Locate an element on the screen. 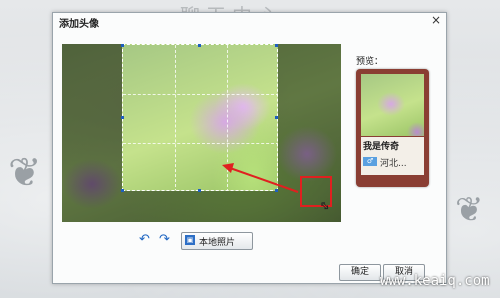 The image size is (500, 298). preview-label: 预览： is located at coordinates (370, 62).